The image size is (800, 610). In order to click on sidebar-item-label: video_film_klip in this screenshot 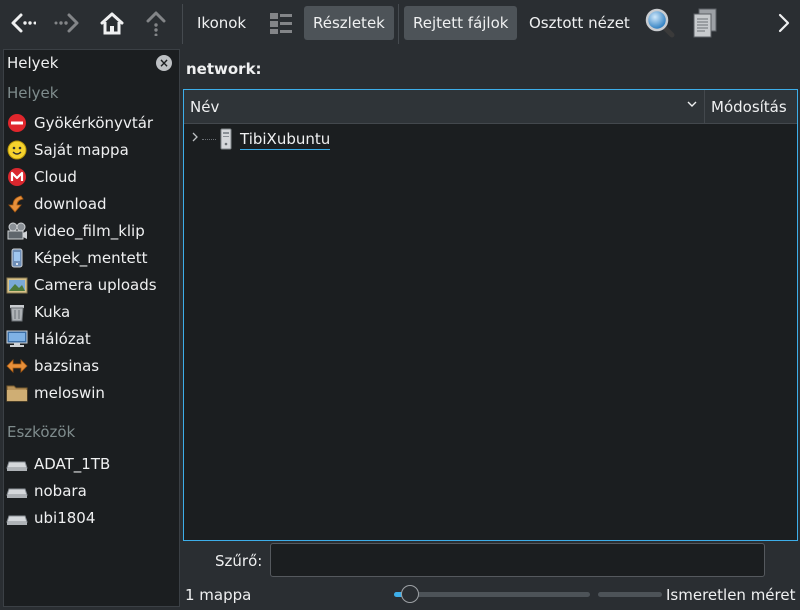, I will do `click(89, 231)`.